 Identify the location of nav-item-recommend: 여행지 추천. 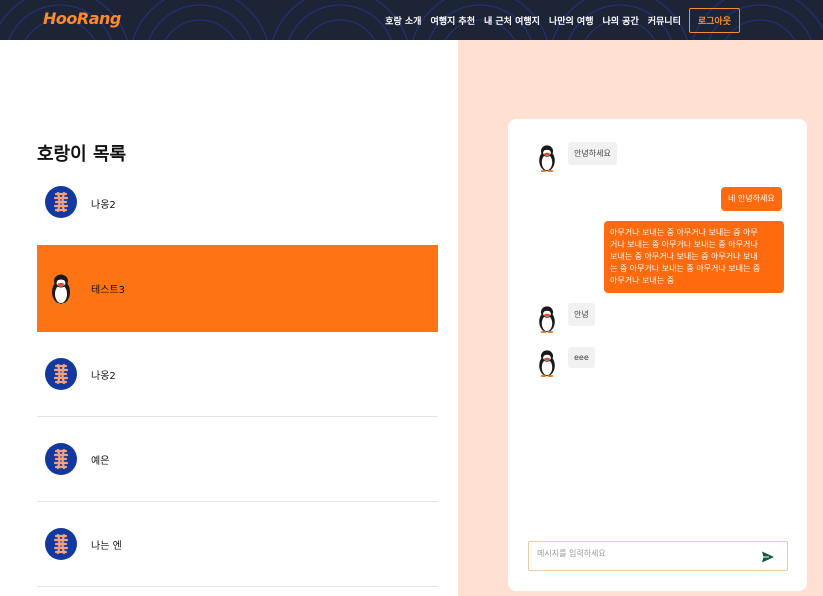
(452, 20).